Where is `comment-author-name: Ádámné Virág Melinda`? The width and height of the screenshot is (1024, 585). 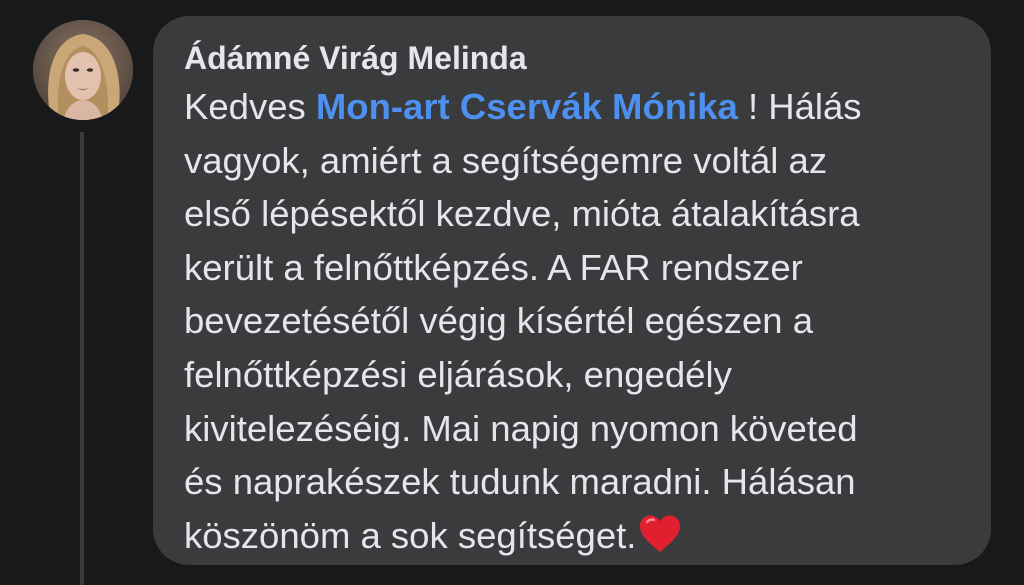 comment-author-name: Ádámné Virág Melinda is located at coordinates (572, 58).